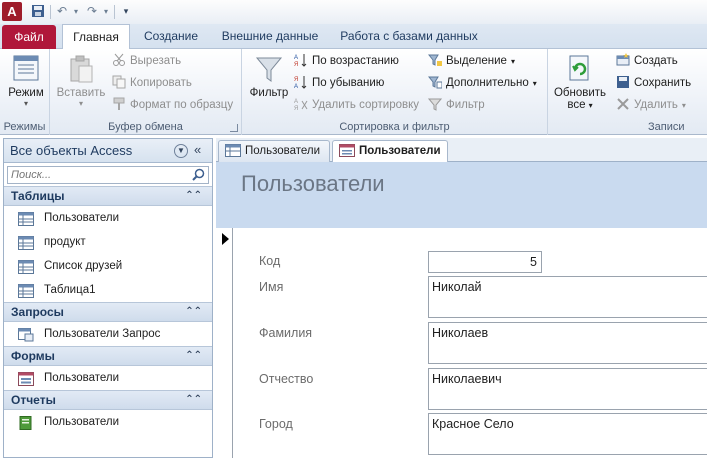  Describe the element at coordinates (119, 104) in the screenshot. I see `format-painter-icon` at that location.